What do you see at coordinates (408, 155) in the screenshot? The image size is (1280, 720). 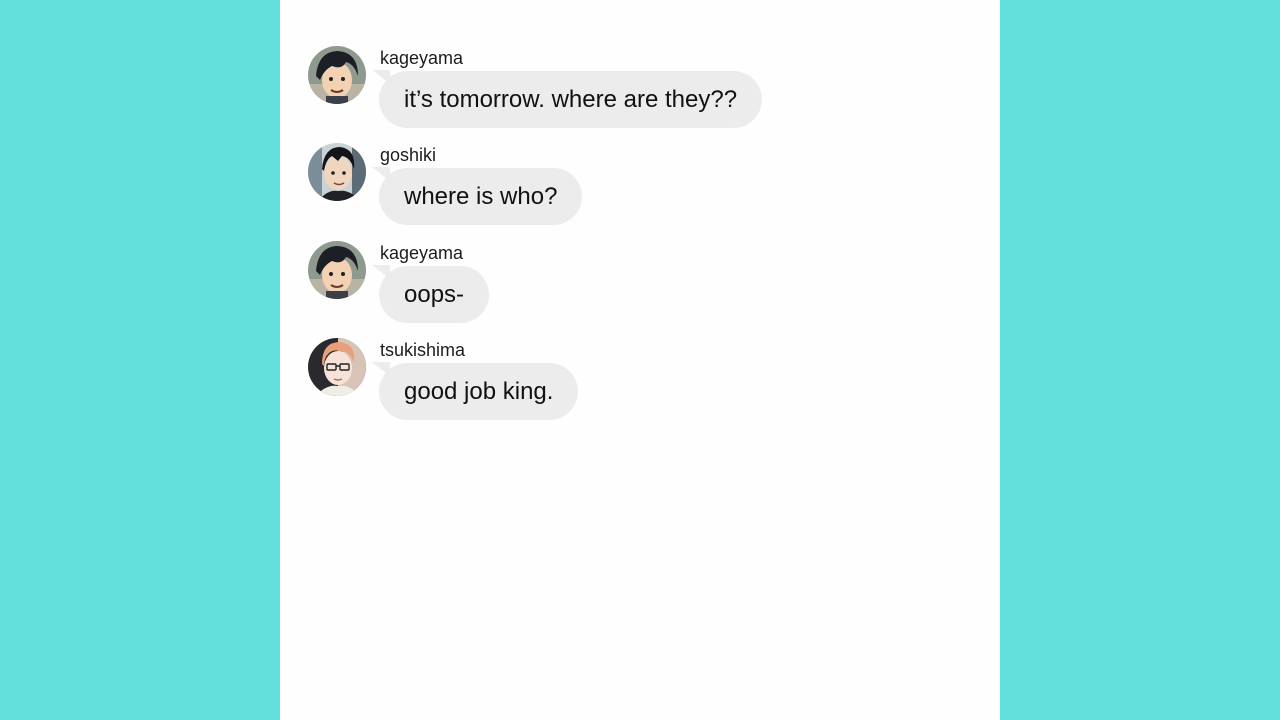 I see `message-sender: goshiki` at bounding box center [408, 155].